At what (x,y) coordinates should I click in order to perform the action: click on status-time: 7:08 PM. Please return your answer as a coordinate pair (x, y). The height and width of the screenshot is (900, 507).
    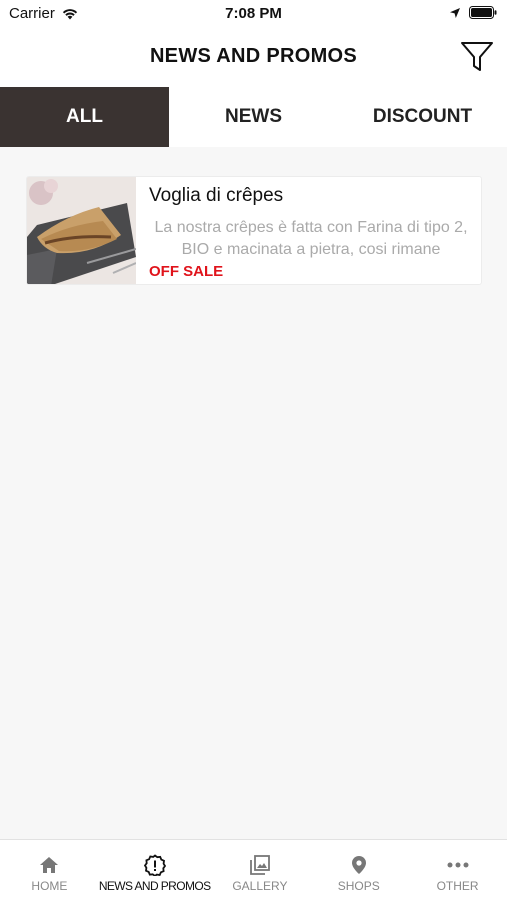
    Looking at the image, I should click on (253, 13).